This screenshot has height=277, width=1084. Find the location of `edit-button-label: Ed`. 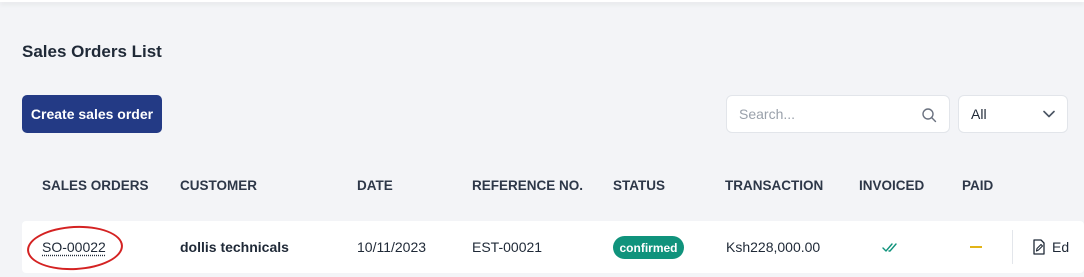

edit-button-label: Ed is located at coordinates (1061, 247).